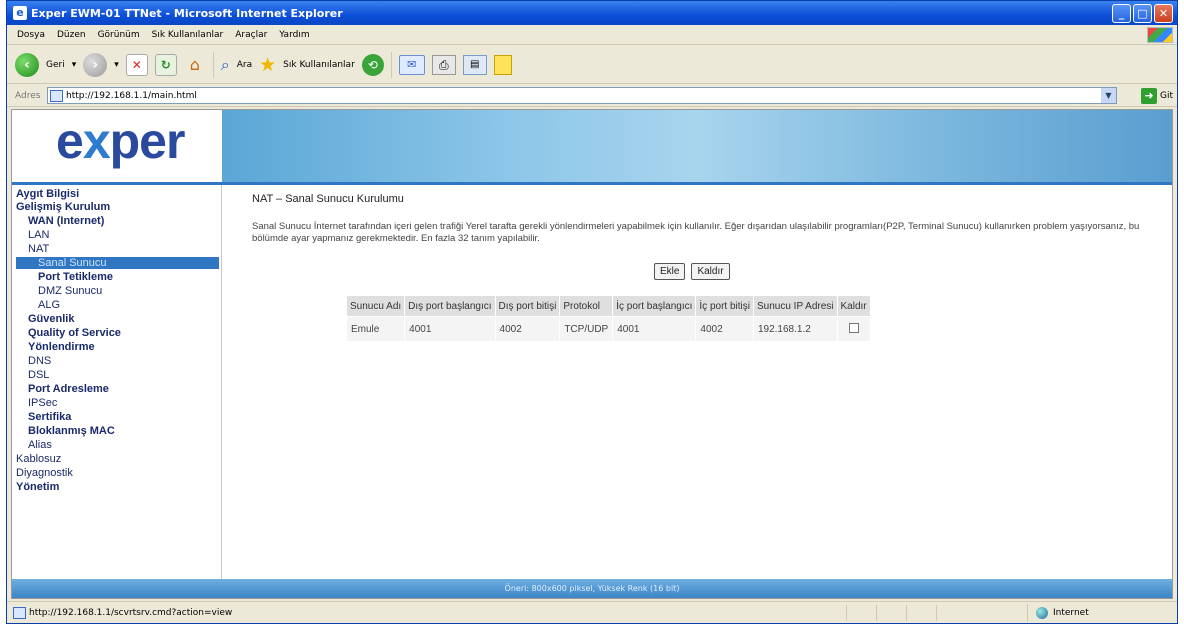  Describe the element at coordinates (195, 65) in the screenshot. I see `home-button: ⌂` at that location.